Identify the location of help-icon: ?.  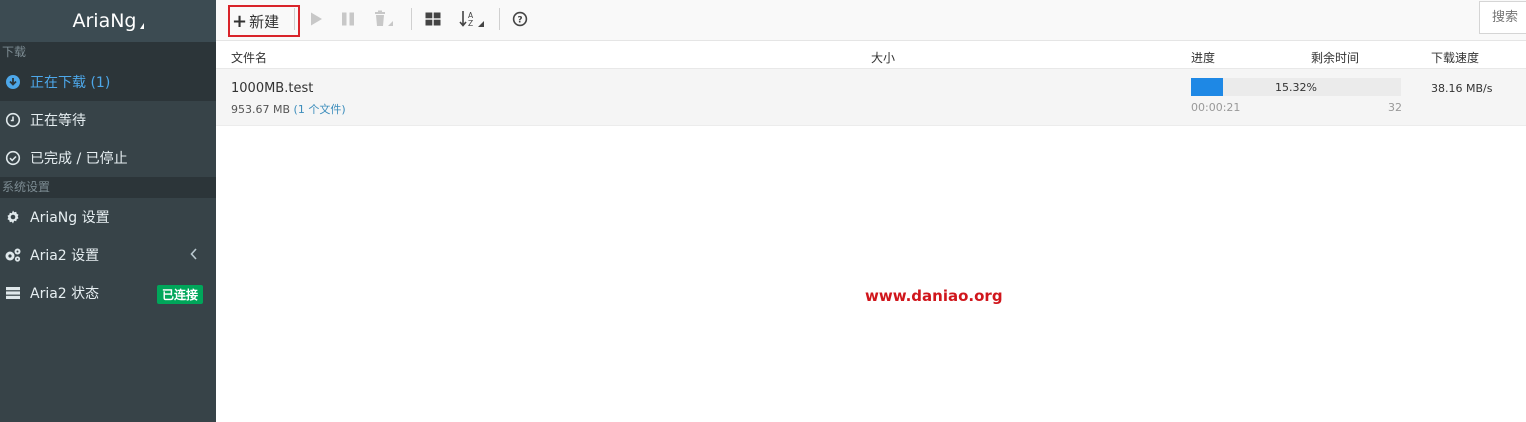
(520, 19).